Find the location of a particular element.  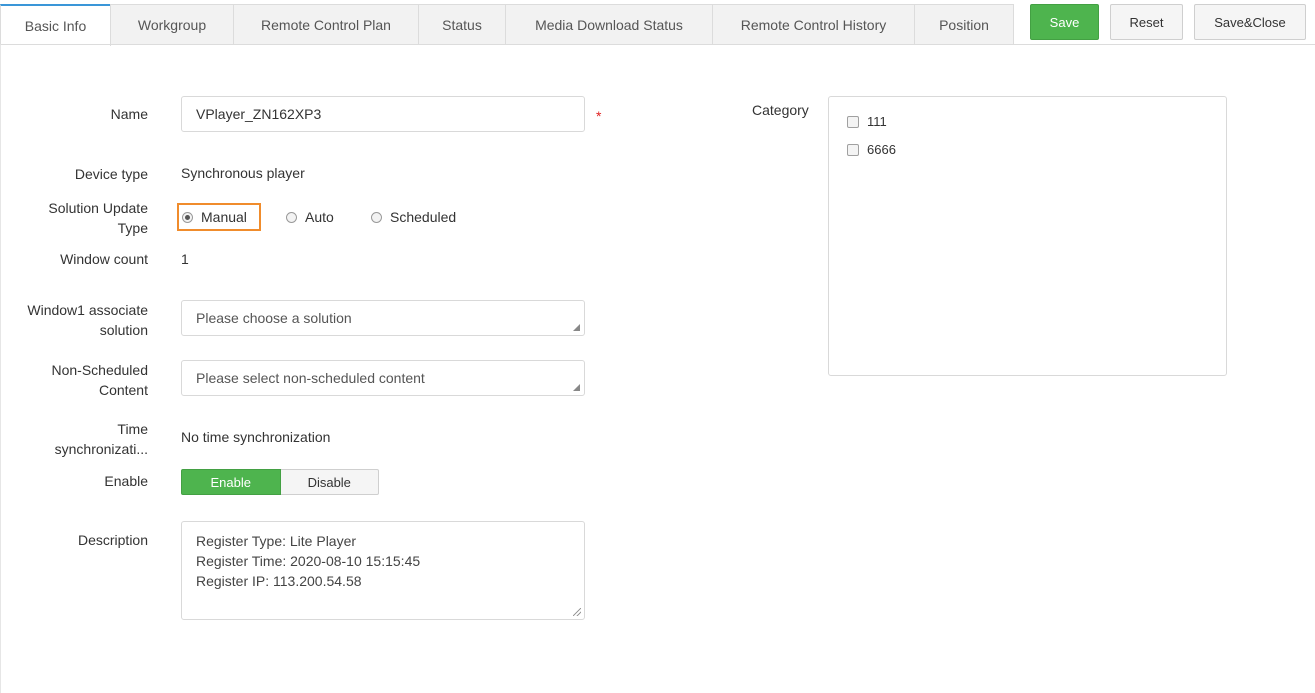

tab-label: Basic Info is located at coordinates (55, 26).